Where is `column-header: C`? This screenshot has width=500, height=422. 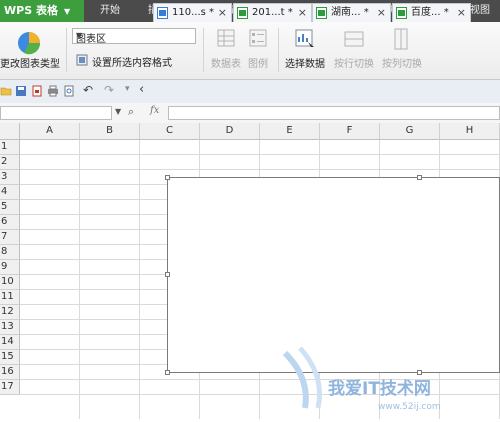
column-header: C is located at coordinates (170, 131).